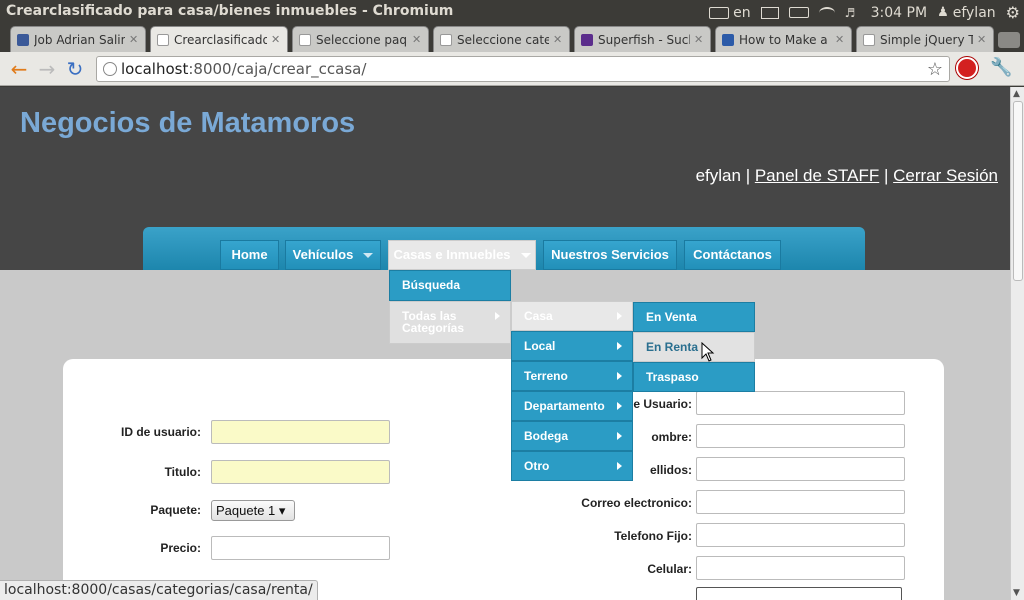 This screenshot has width=1024, height=600. I want to click on precio-input, so click(300, 548).